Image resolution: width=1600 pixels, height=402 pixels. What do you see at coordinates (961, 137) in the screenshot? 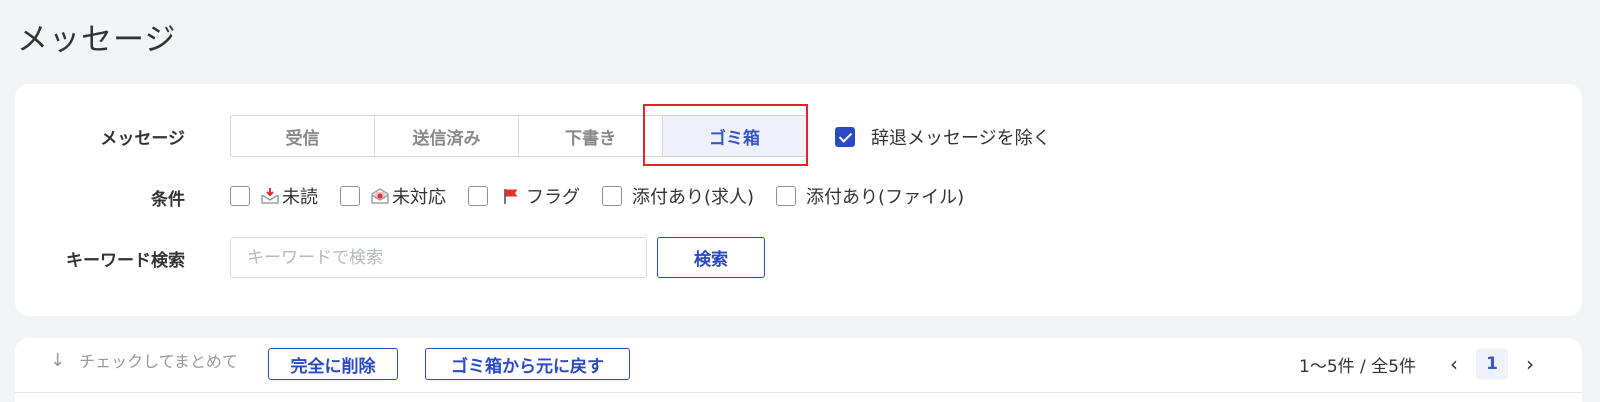
I see `exclude-declined-label: 辞退メッセージを除く` at bounding box center [961, 137].